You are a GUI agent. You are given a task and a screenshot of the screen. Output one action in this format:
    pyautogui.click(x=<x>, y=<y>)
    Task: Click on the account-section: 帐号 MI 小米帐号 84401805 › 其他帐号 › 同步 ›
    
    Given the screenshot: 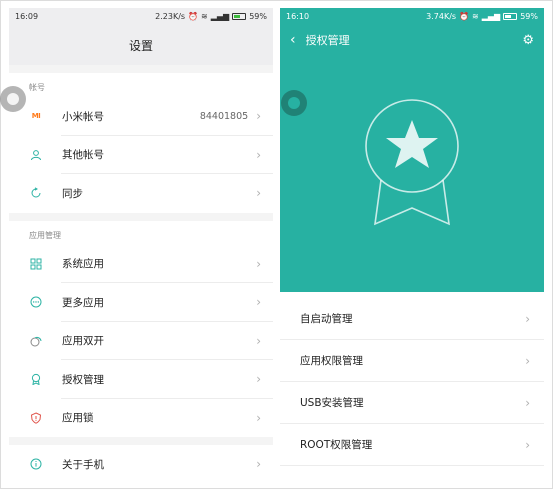 What is the action you would take?
    pyautogui.click(x=141, y=143)
    